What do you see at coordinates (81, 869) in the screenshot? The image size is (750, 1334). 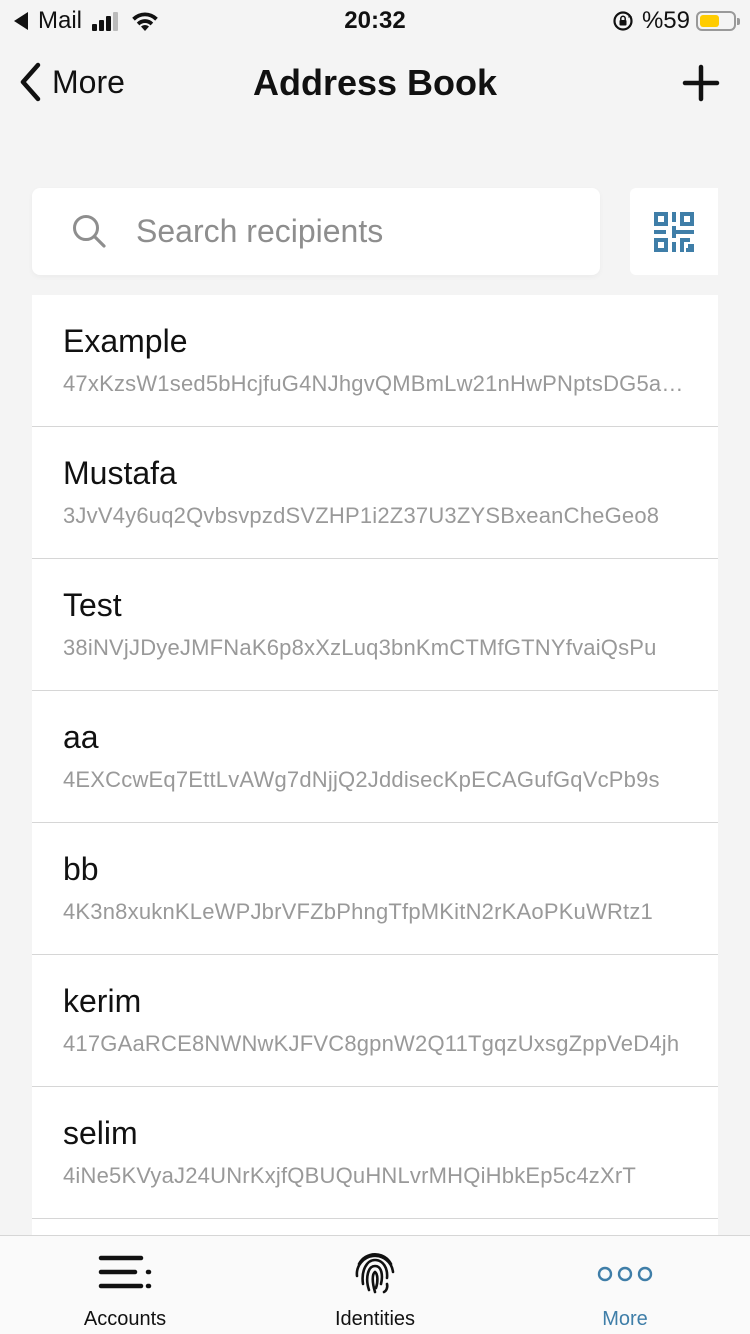 I see `recipient-name: bb` at bounding box center [81, 869].